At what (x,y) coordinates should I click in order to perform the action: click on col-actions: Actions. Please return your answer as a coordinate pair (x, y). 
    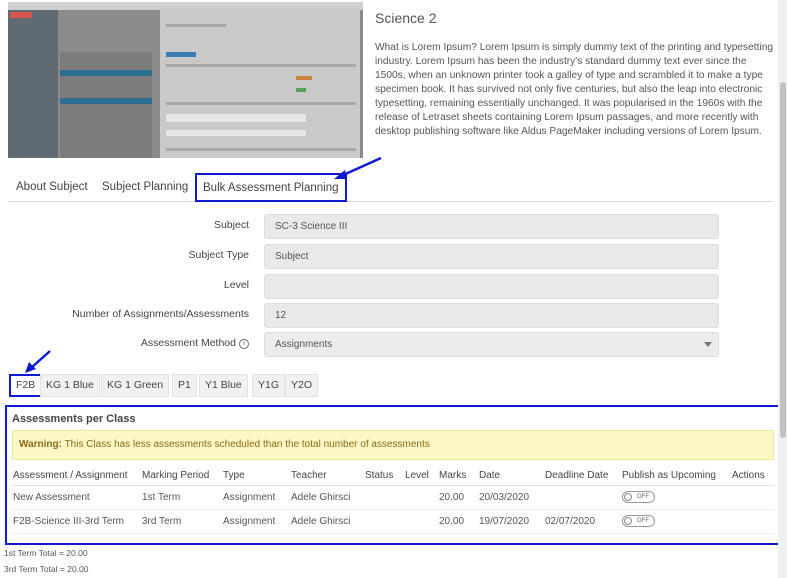
    Looking at the image, I should click on (748, 475).